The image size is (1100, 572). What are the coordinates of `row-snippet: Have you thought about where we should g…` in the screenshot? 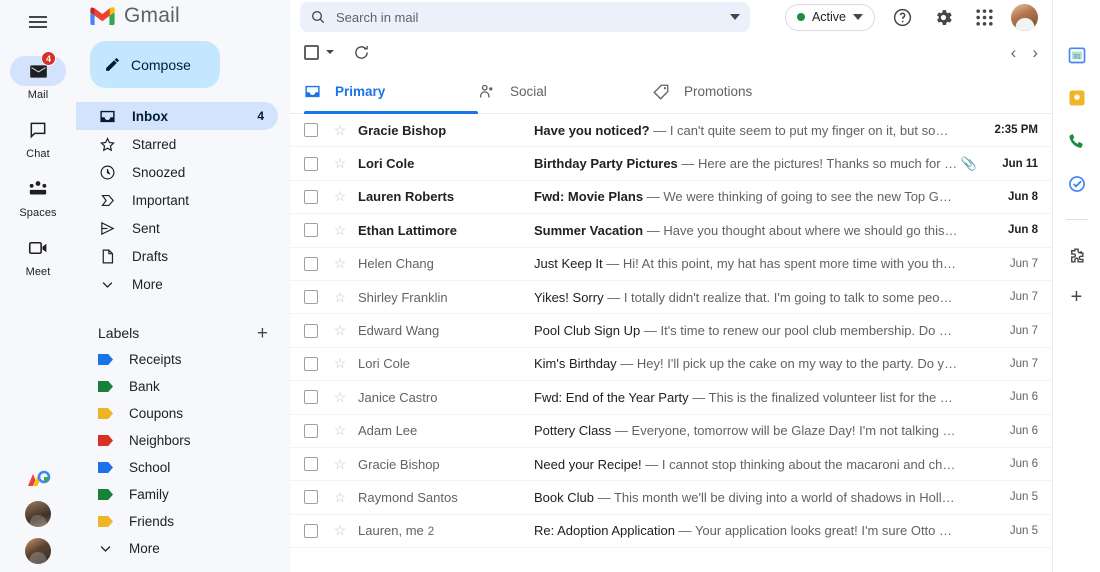 It's located at (810, 230).